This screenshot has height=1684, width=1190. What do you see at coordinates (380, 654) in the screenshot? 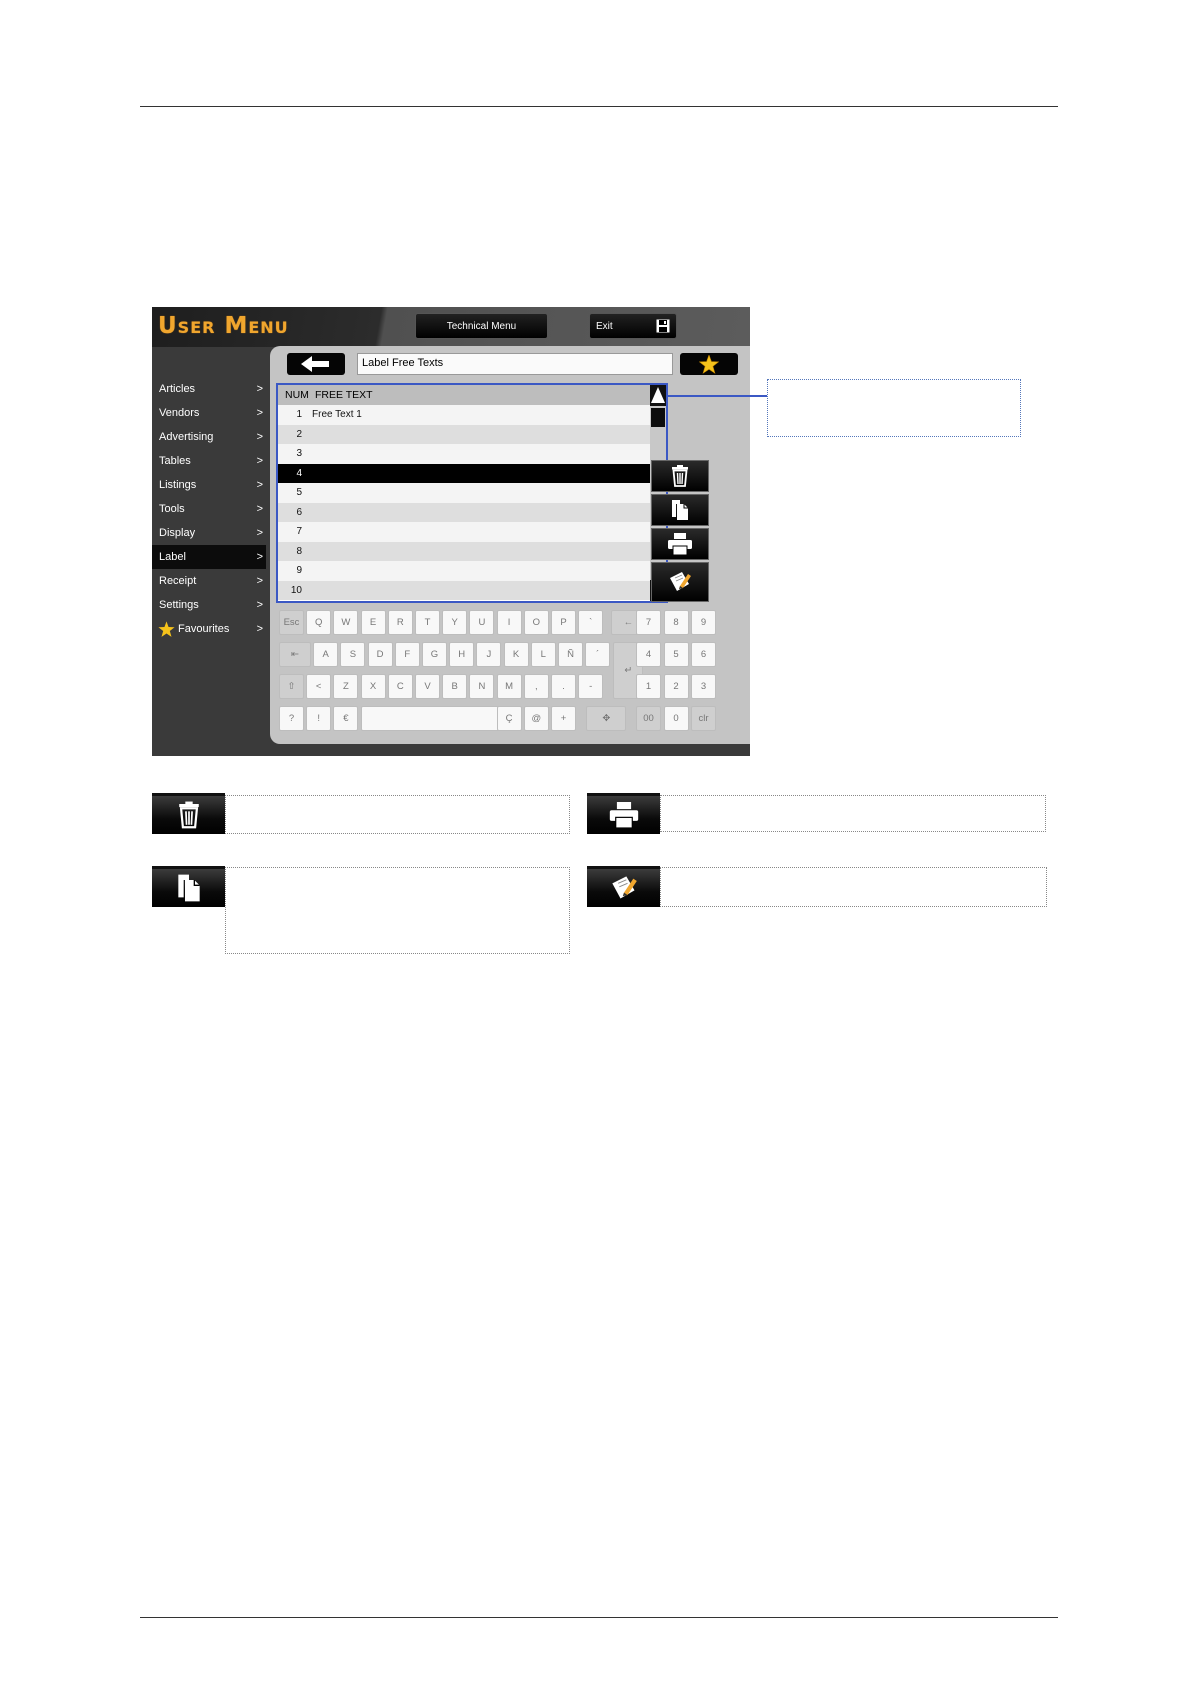
I see `key: D` at bounding box center [380, 654].